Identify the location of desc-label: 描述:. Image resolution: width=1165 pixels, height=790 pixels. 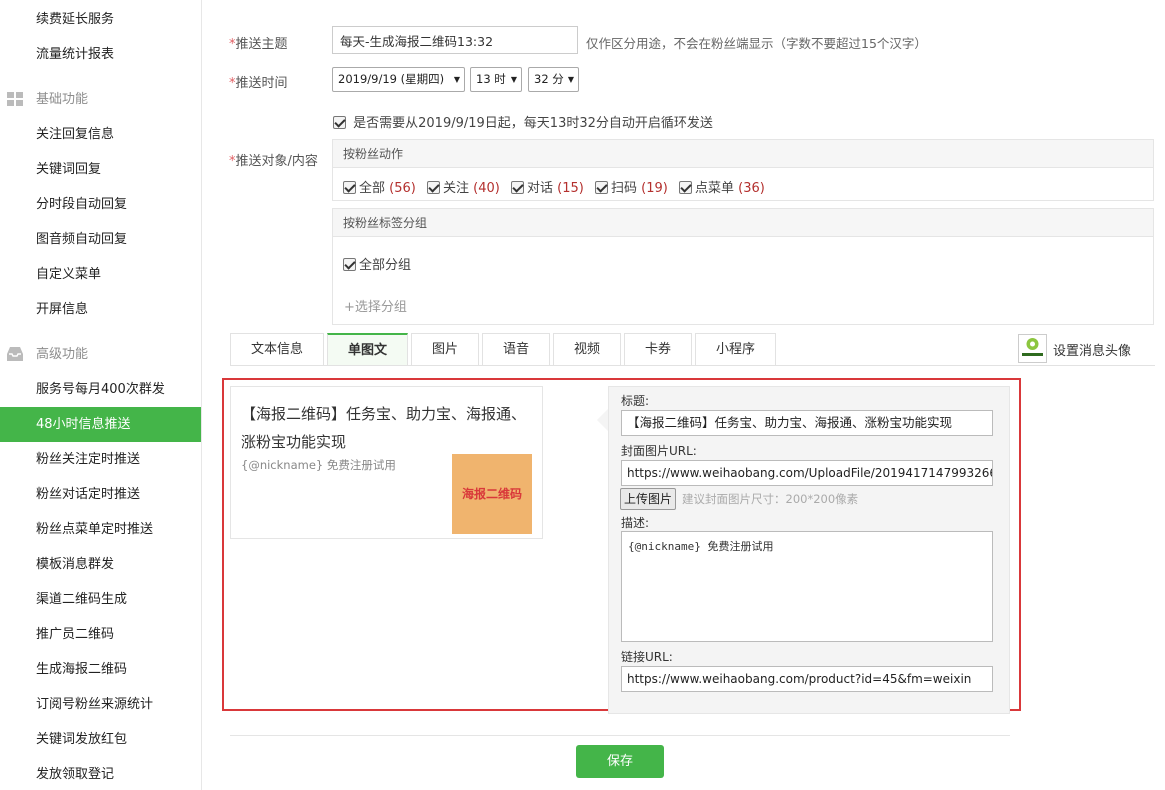
(635, 523).